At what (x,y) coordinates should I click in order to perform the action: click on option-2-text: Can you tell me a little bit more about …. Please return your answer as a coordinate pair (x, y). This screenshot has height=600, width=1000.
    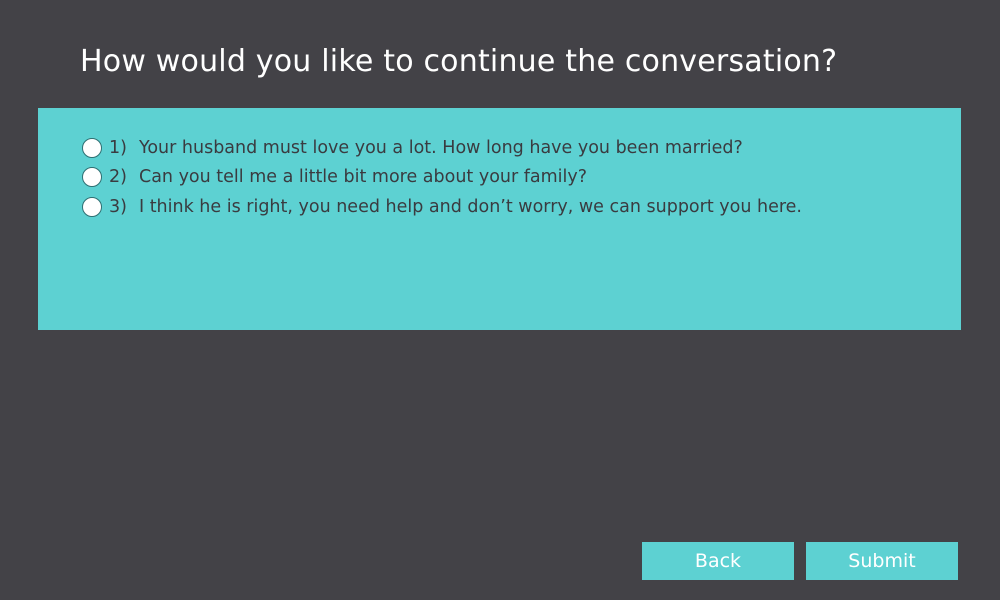
    Looking at the image, I should click on (363, 177).